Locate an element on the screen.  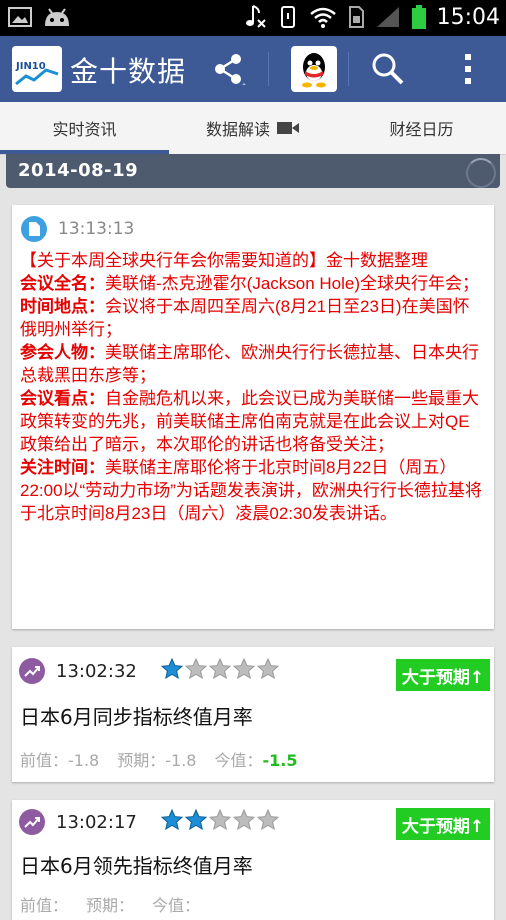
qq-button is located at coordinates (314, 69).